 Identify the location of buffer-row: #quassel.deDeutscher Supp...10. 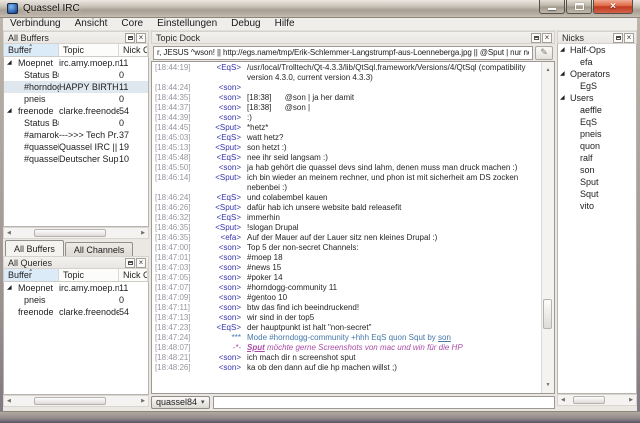
(76, 159).